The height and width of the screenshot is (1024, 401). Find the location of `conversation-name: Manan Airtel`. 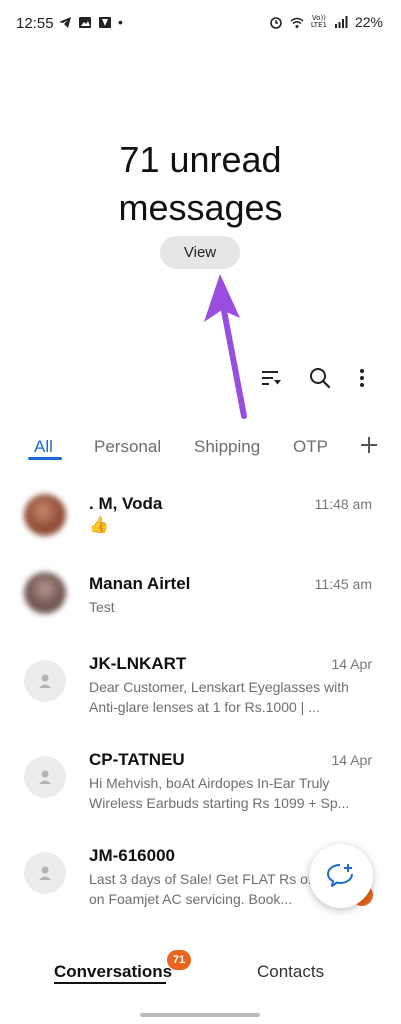

conversation-name: Manan Airtel is located at coordinates (140, 583).